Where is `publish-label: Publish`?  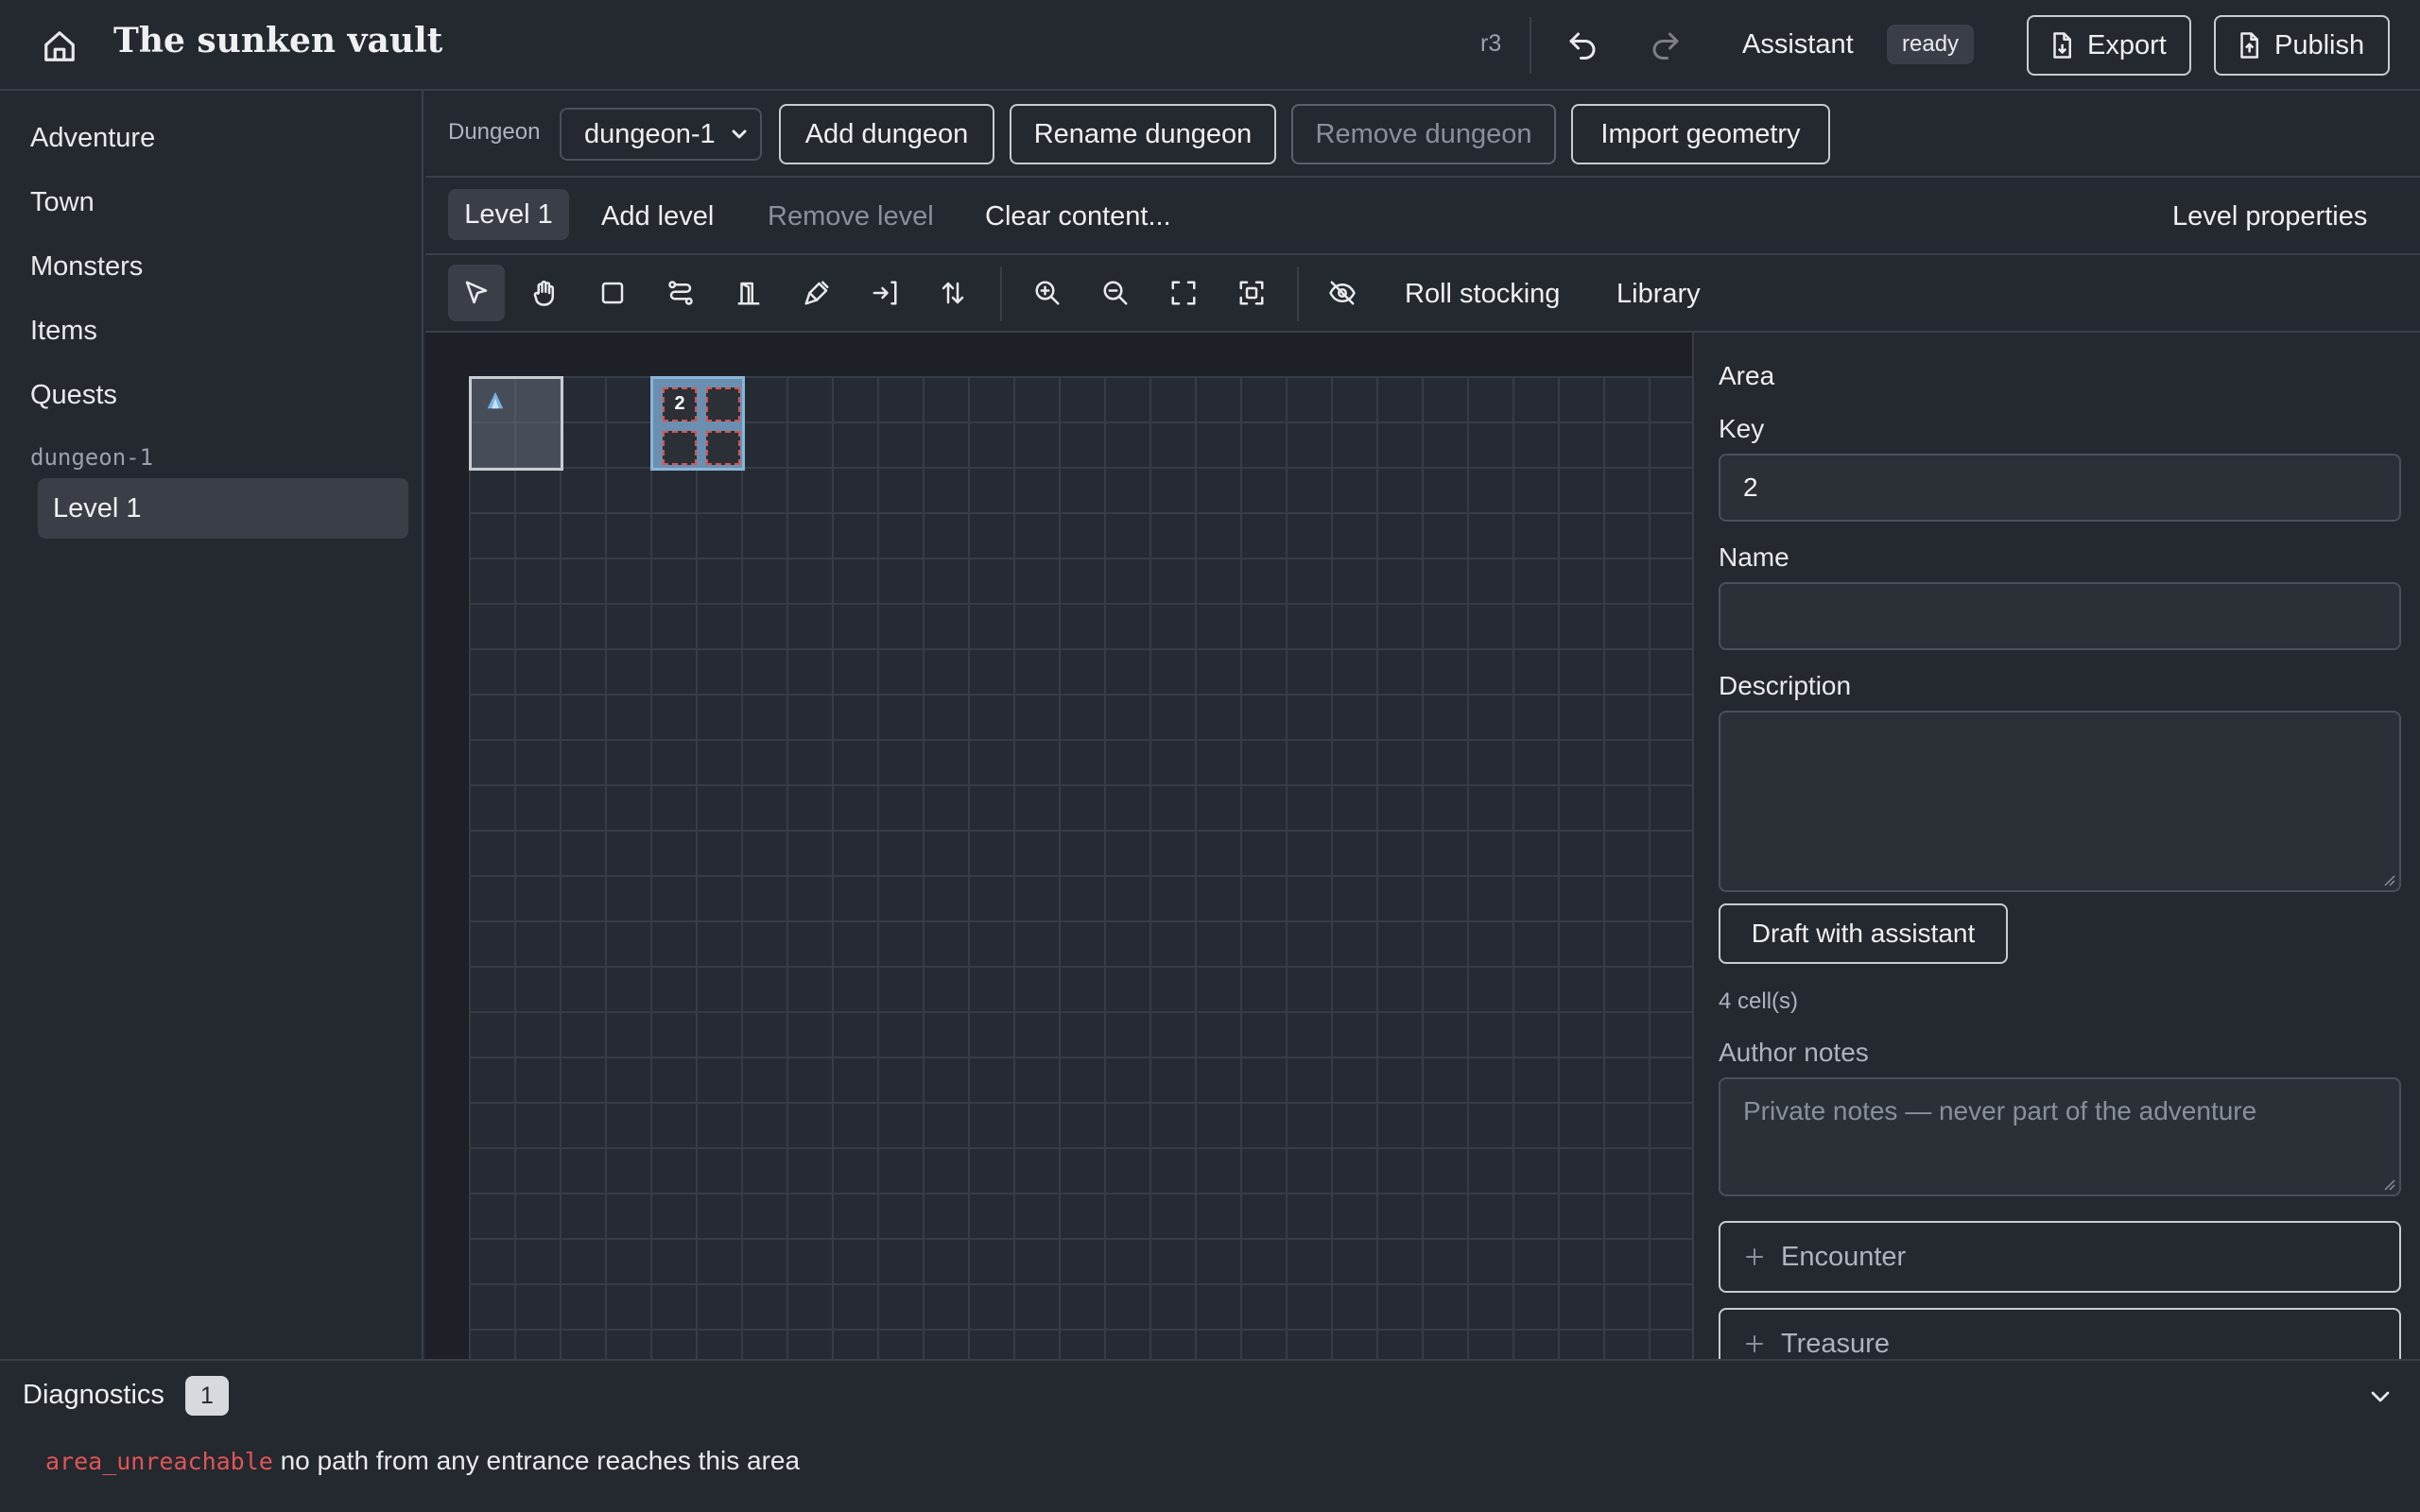
publish-label: Publish is located at coordinates (2319, 44).